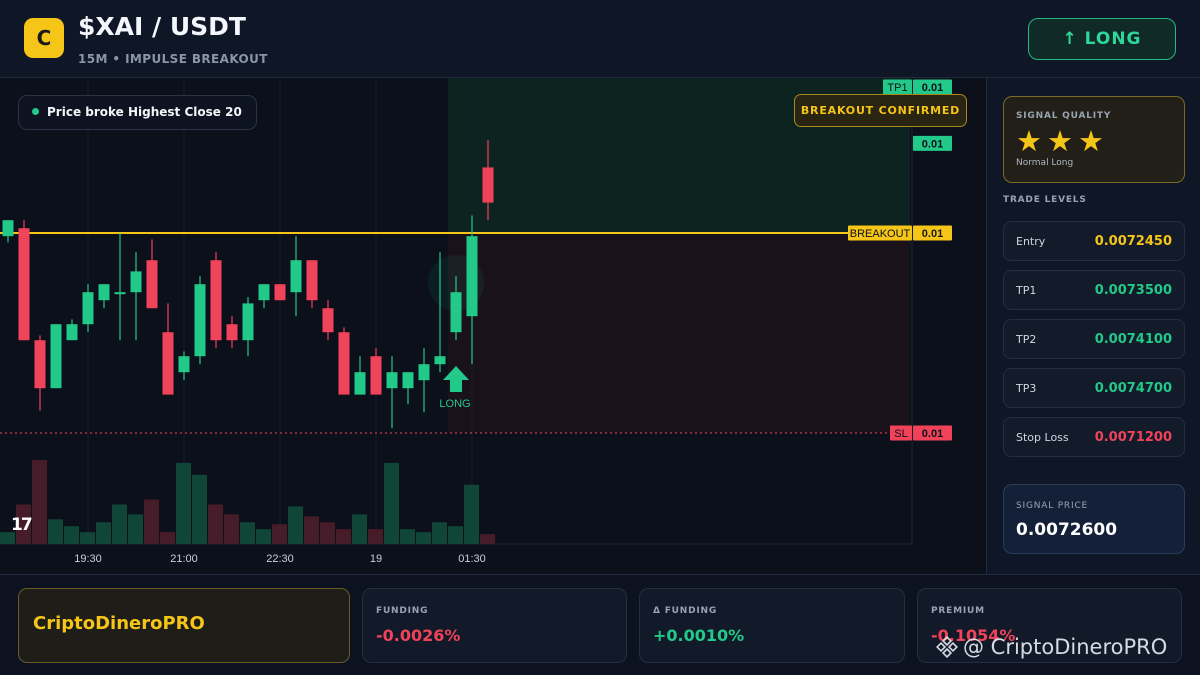 The width and height of the screenshot is (1200, 675). What do you see at coordinates (1052, 506) in the screenshot?
I see `signal-price-label: SIGNAL PRICE` at bounding box center [1052, 506].